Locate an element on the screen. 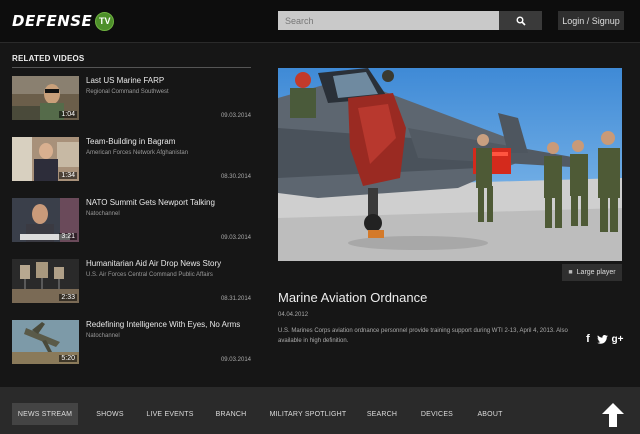  logo-tv-badge: TV is located at coordinates (105, 21).